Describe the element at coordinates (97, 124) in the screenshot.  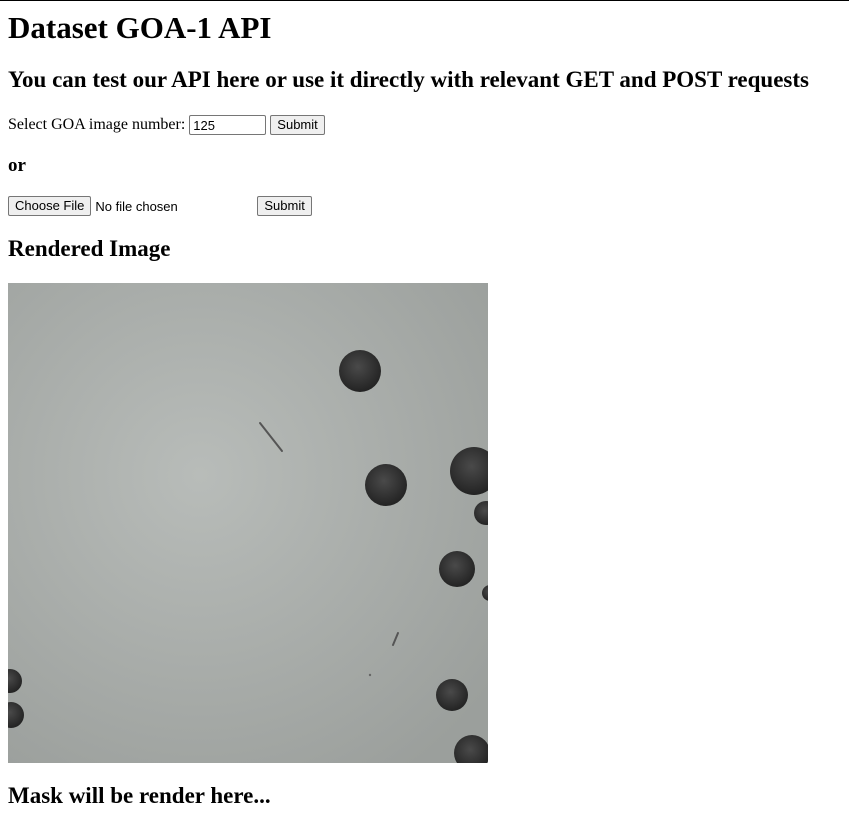
I see `select-image-label: Select GOA image number:` at that location.